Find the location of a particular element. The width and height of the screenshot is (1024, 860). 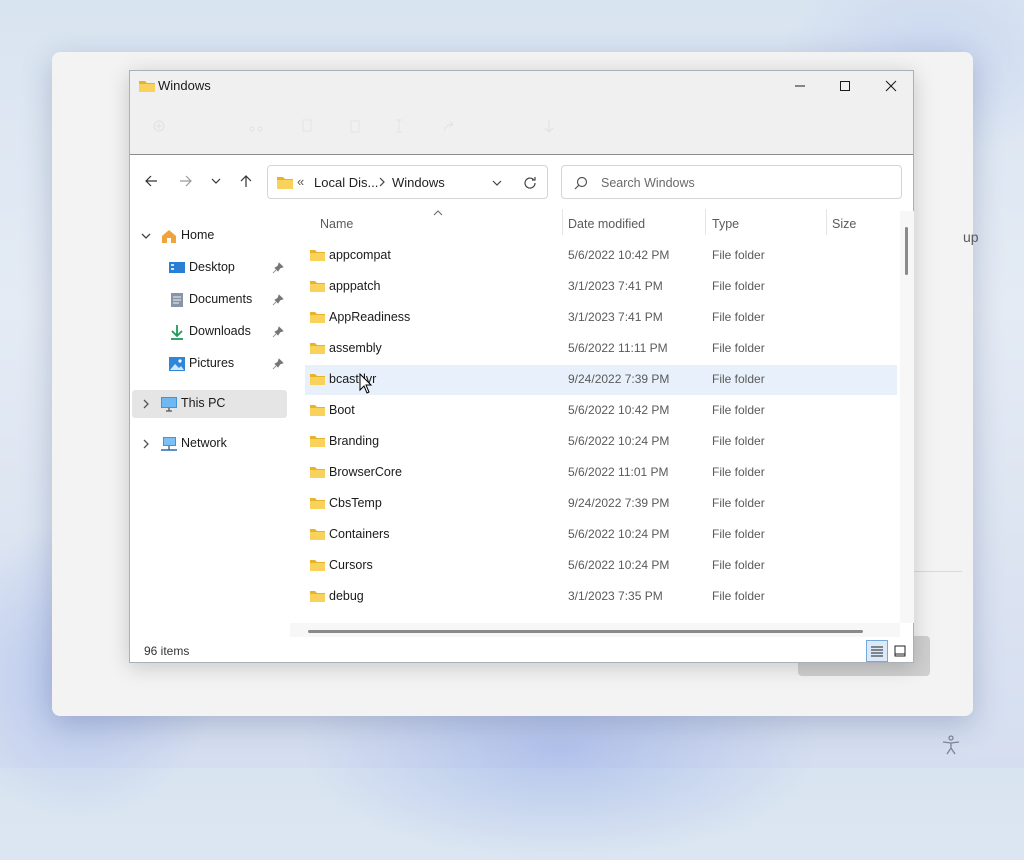

file-row: assembly 5/6/2022 11:11 PM File folder is located at coordinates (601, 349).